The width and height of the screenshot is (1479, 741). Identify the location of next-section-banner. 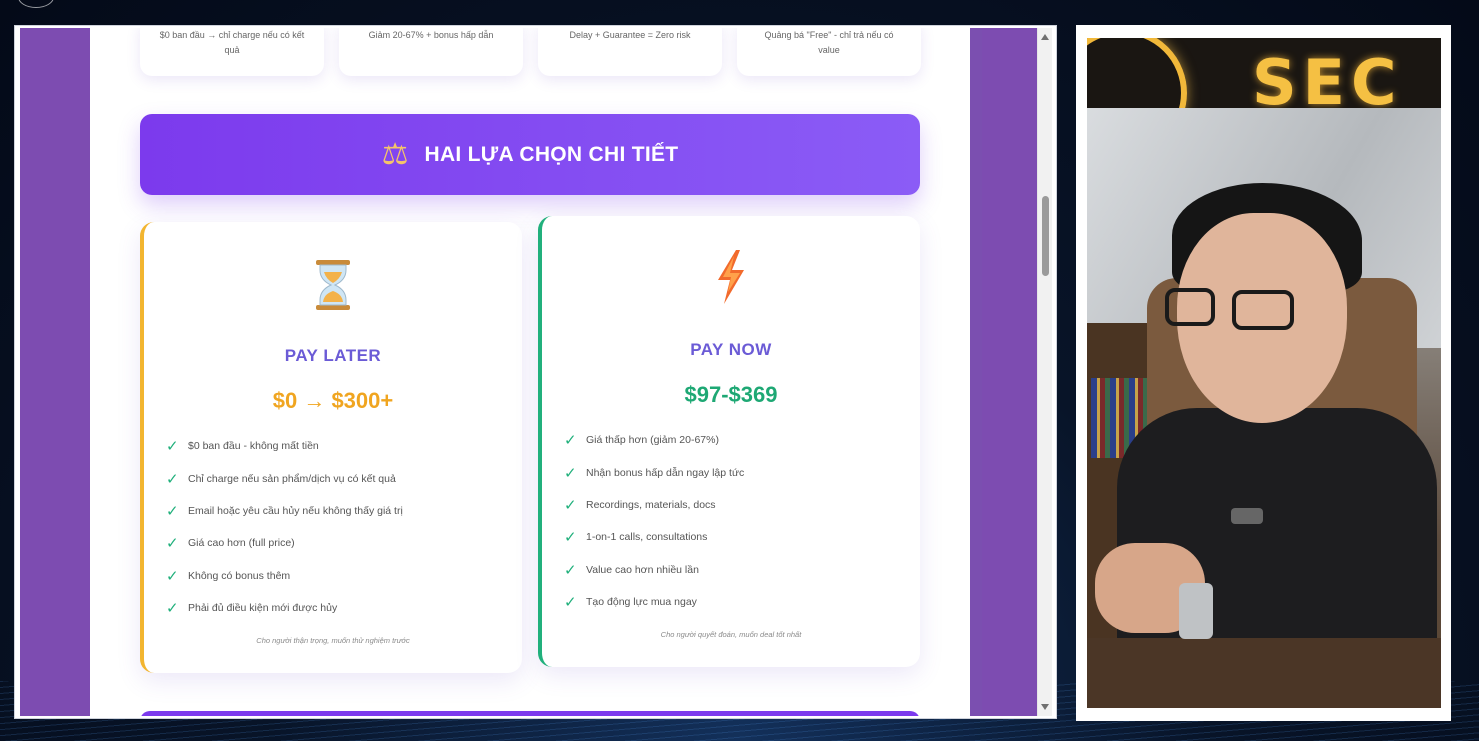
(530, 713).